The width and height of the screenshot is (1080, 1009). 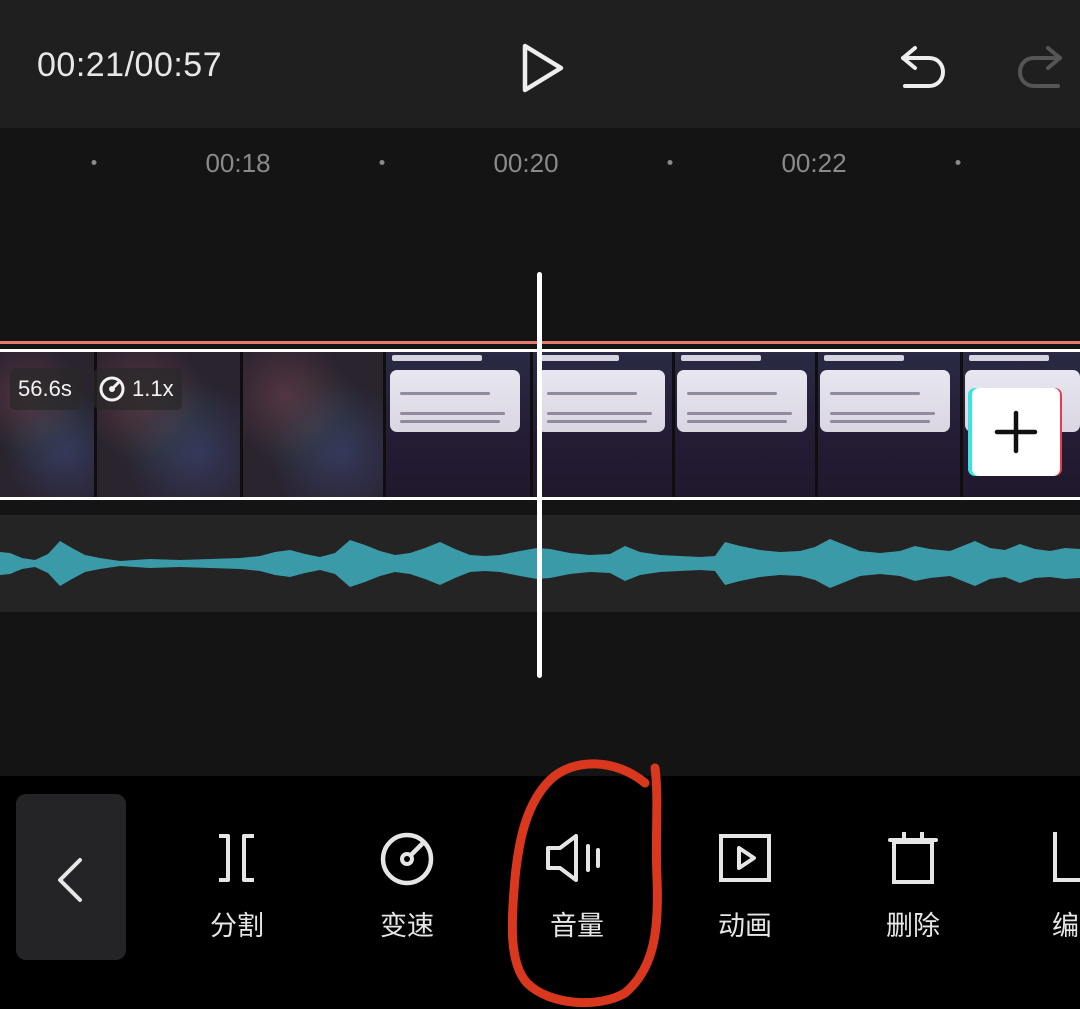 What do you see at coordinates (70, 880) in the screenshot?
I see `chevron-left-icon` at bounding box center [70, 880].